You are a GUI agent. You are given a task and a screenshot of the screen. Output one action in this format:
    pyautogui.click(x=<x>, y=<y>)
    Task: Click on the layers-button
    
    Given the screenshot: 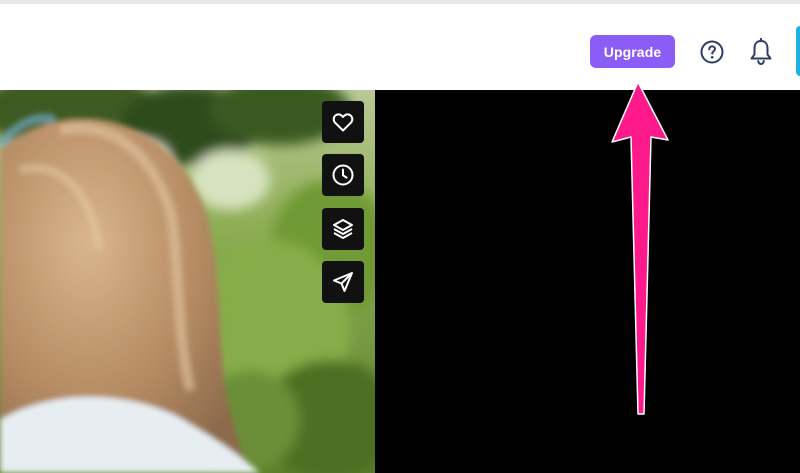 What is the action you would take?
    pyautogui.click(x=343, y=229)
    